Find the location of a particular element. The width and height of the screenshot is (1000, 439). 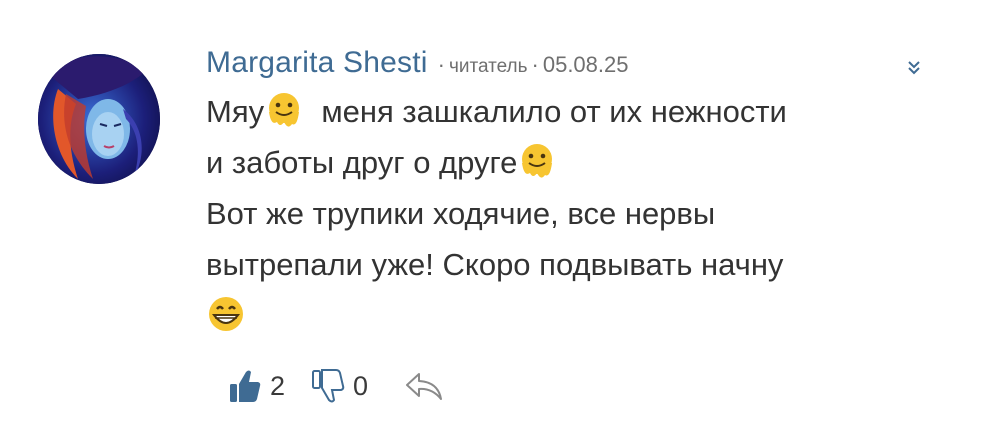

reply-button is located at coordinates (424, 386).